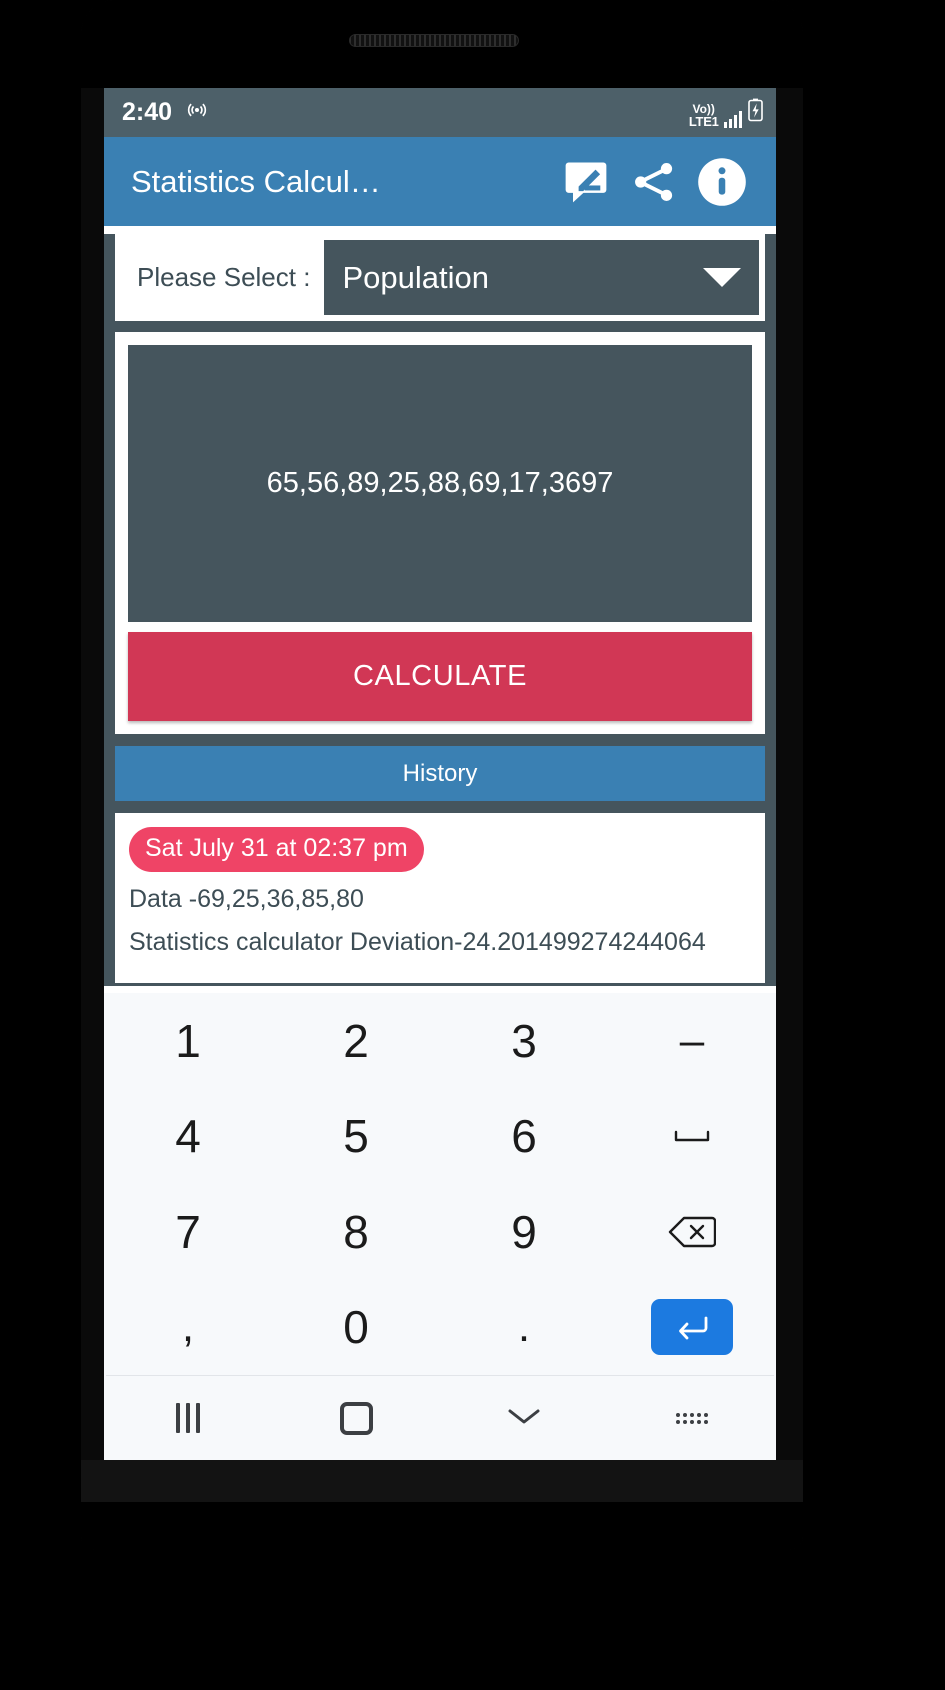  What do you see at coordinates (440, 1418) in the screenshot?
I see `system-navigation-bar` at bounding box center [440, 1418].